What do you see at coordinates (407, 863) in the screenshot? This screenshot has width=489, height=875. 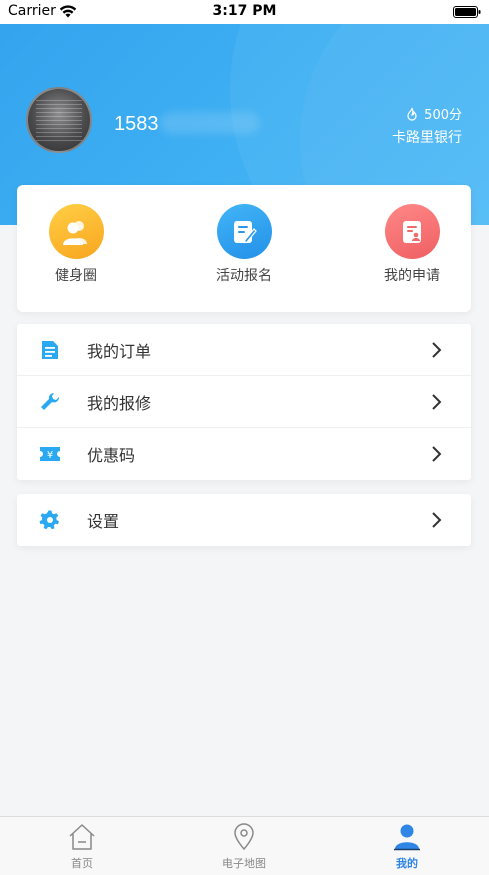 I see `tab-label: 我的` at bounding box center [407, 863].